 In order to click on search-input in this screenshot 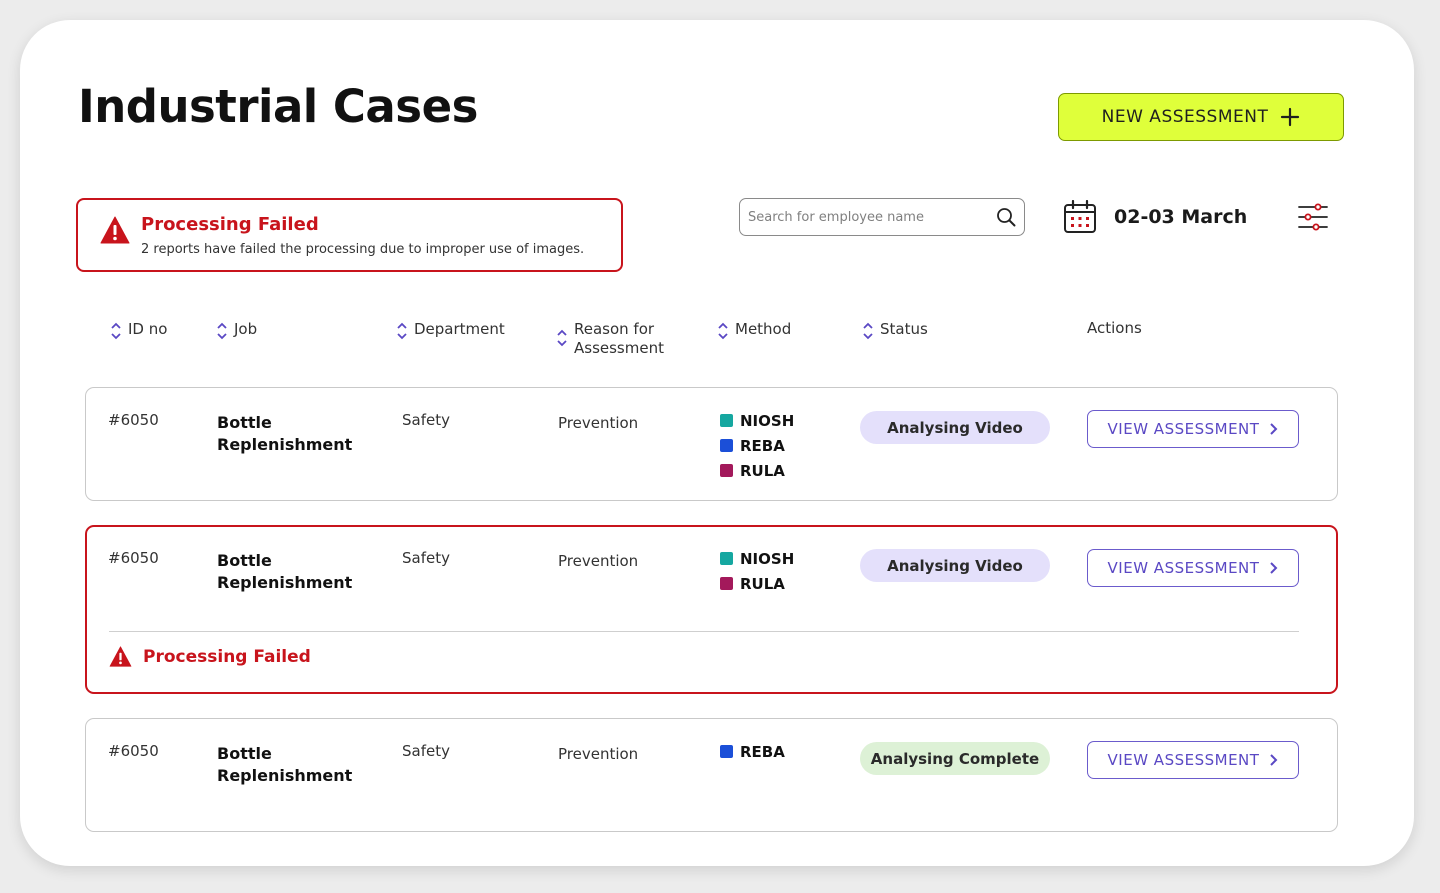, I will do `click(872, 217)`.